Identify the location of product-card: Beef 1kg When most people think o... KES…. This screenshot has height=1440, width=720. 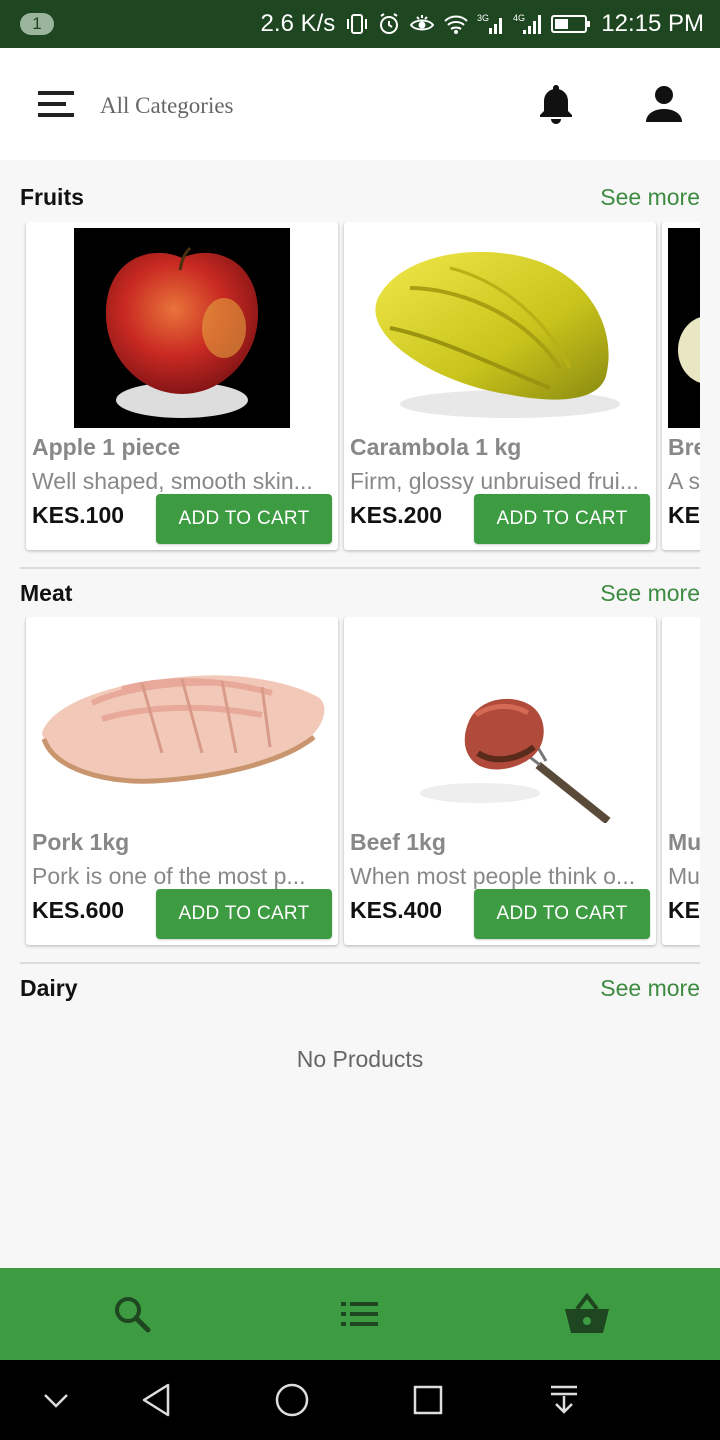
(500, 781).